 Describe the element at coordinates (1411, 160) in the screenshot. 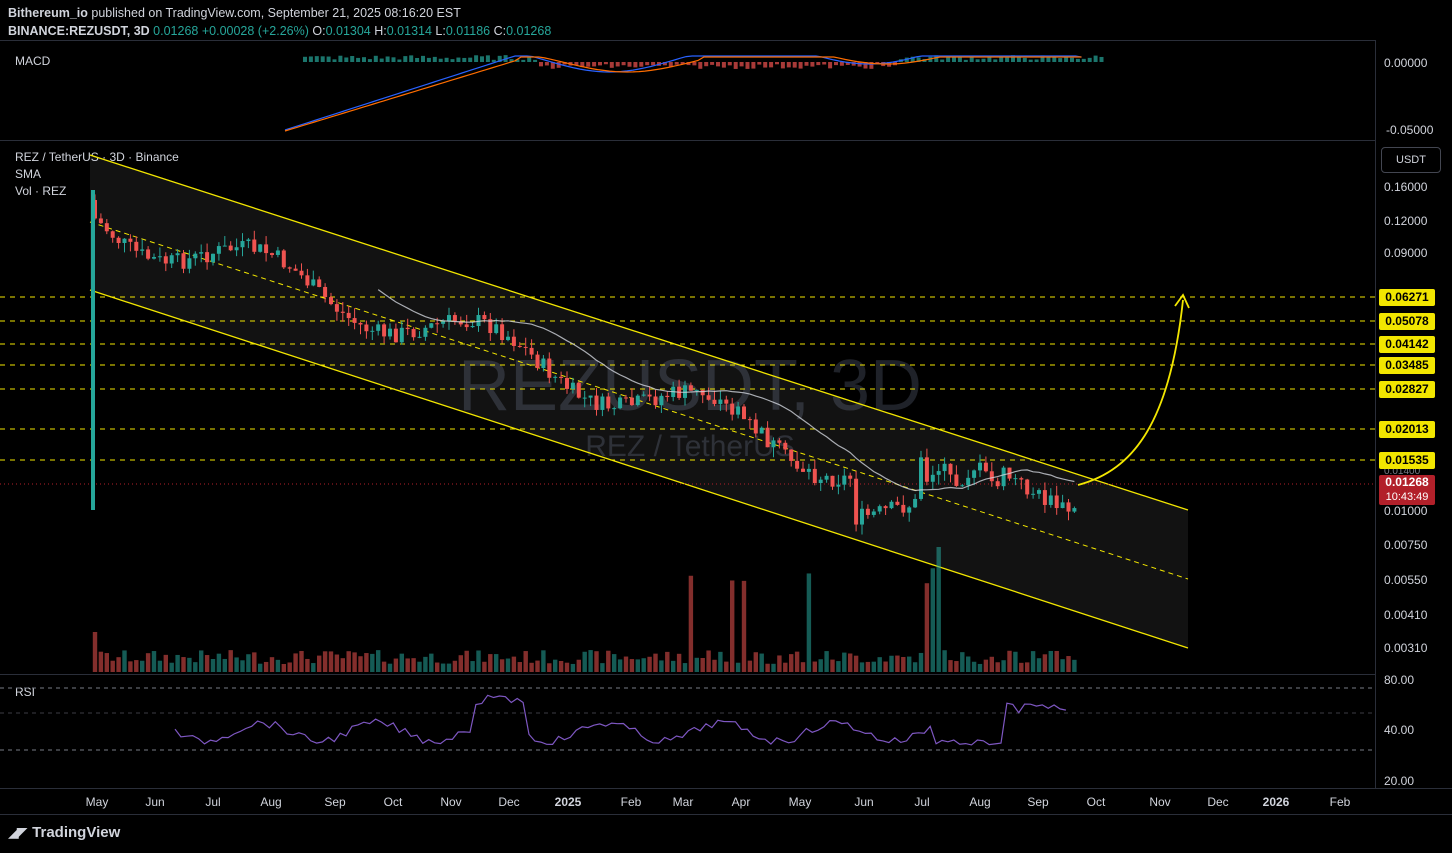

I see `currency-button: USDT` at that location.